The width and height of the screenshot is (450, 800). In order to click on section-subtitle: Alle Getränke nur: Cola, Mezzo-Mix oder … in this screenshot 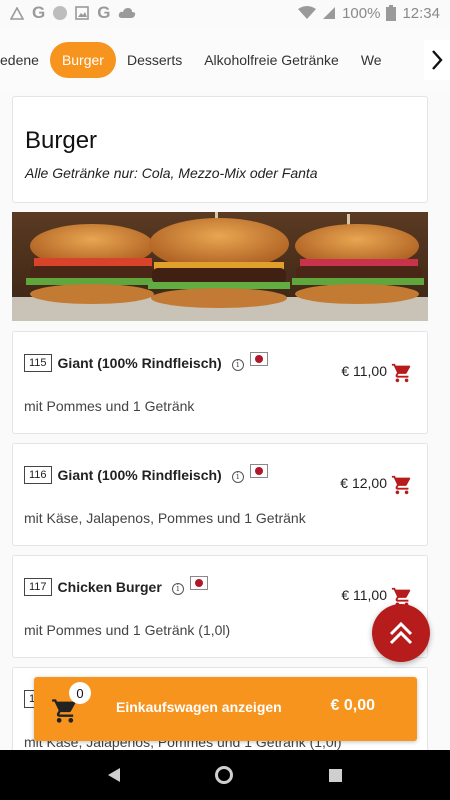, I will do `click(171, 173)`.